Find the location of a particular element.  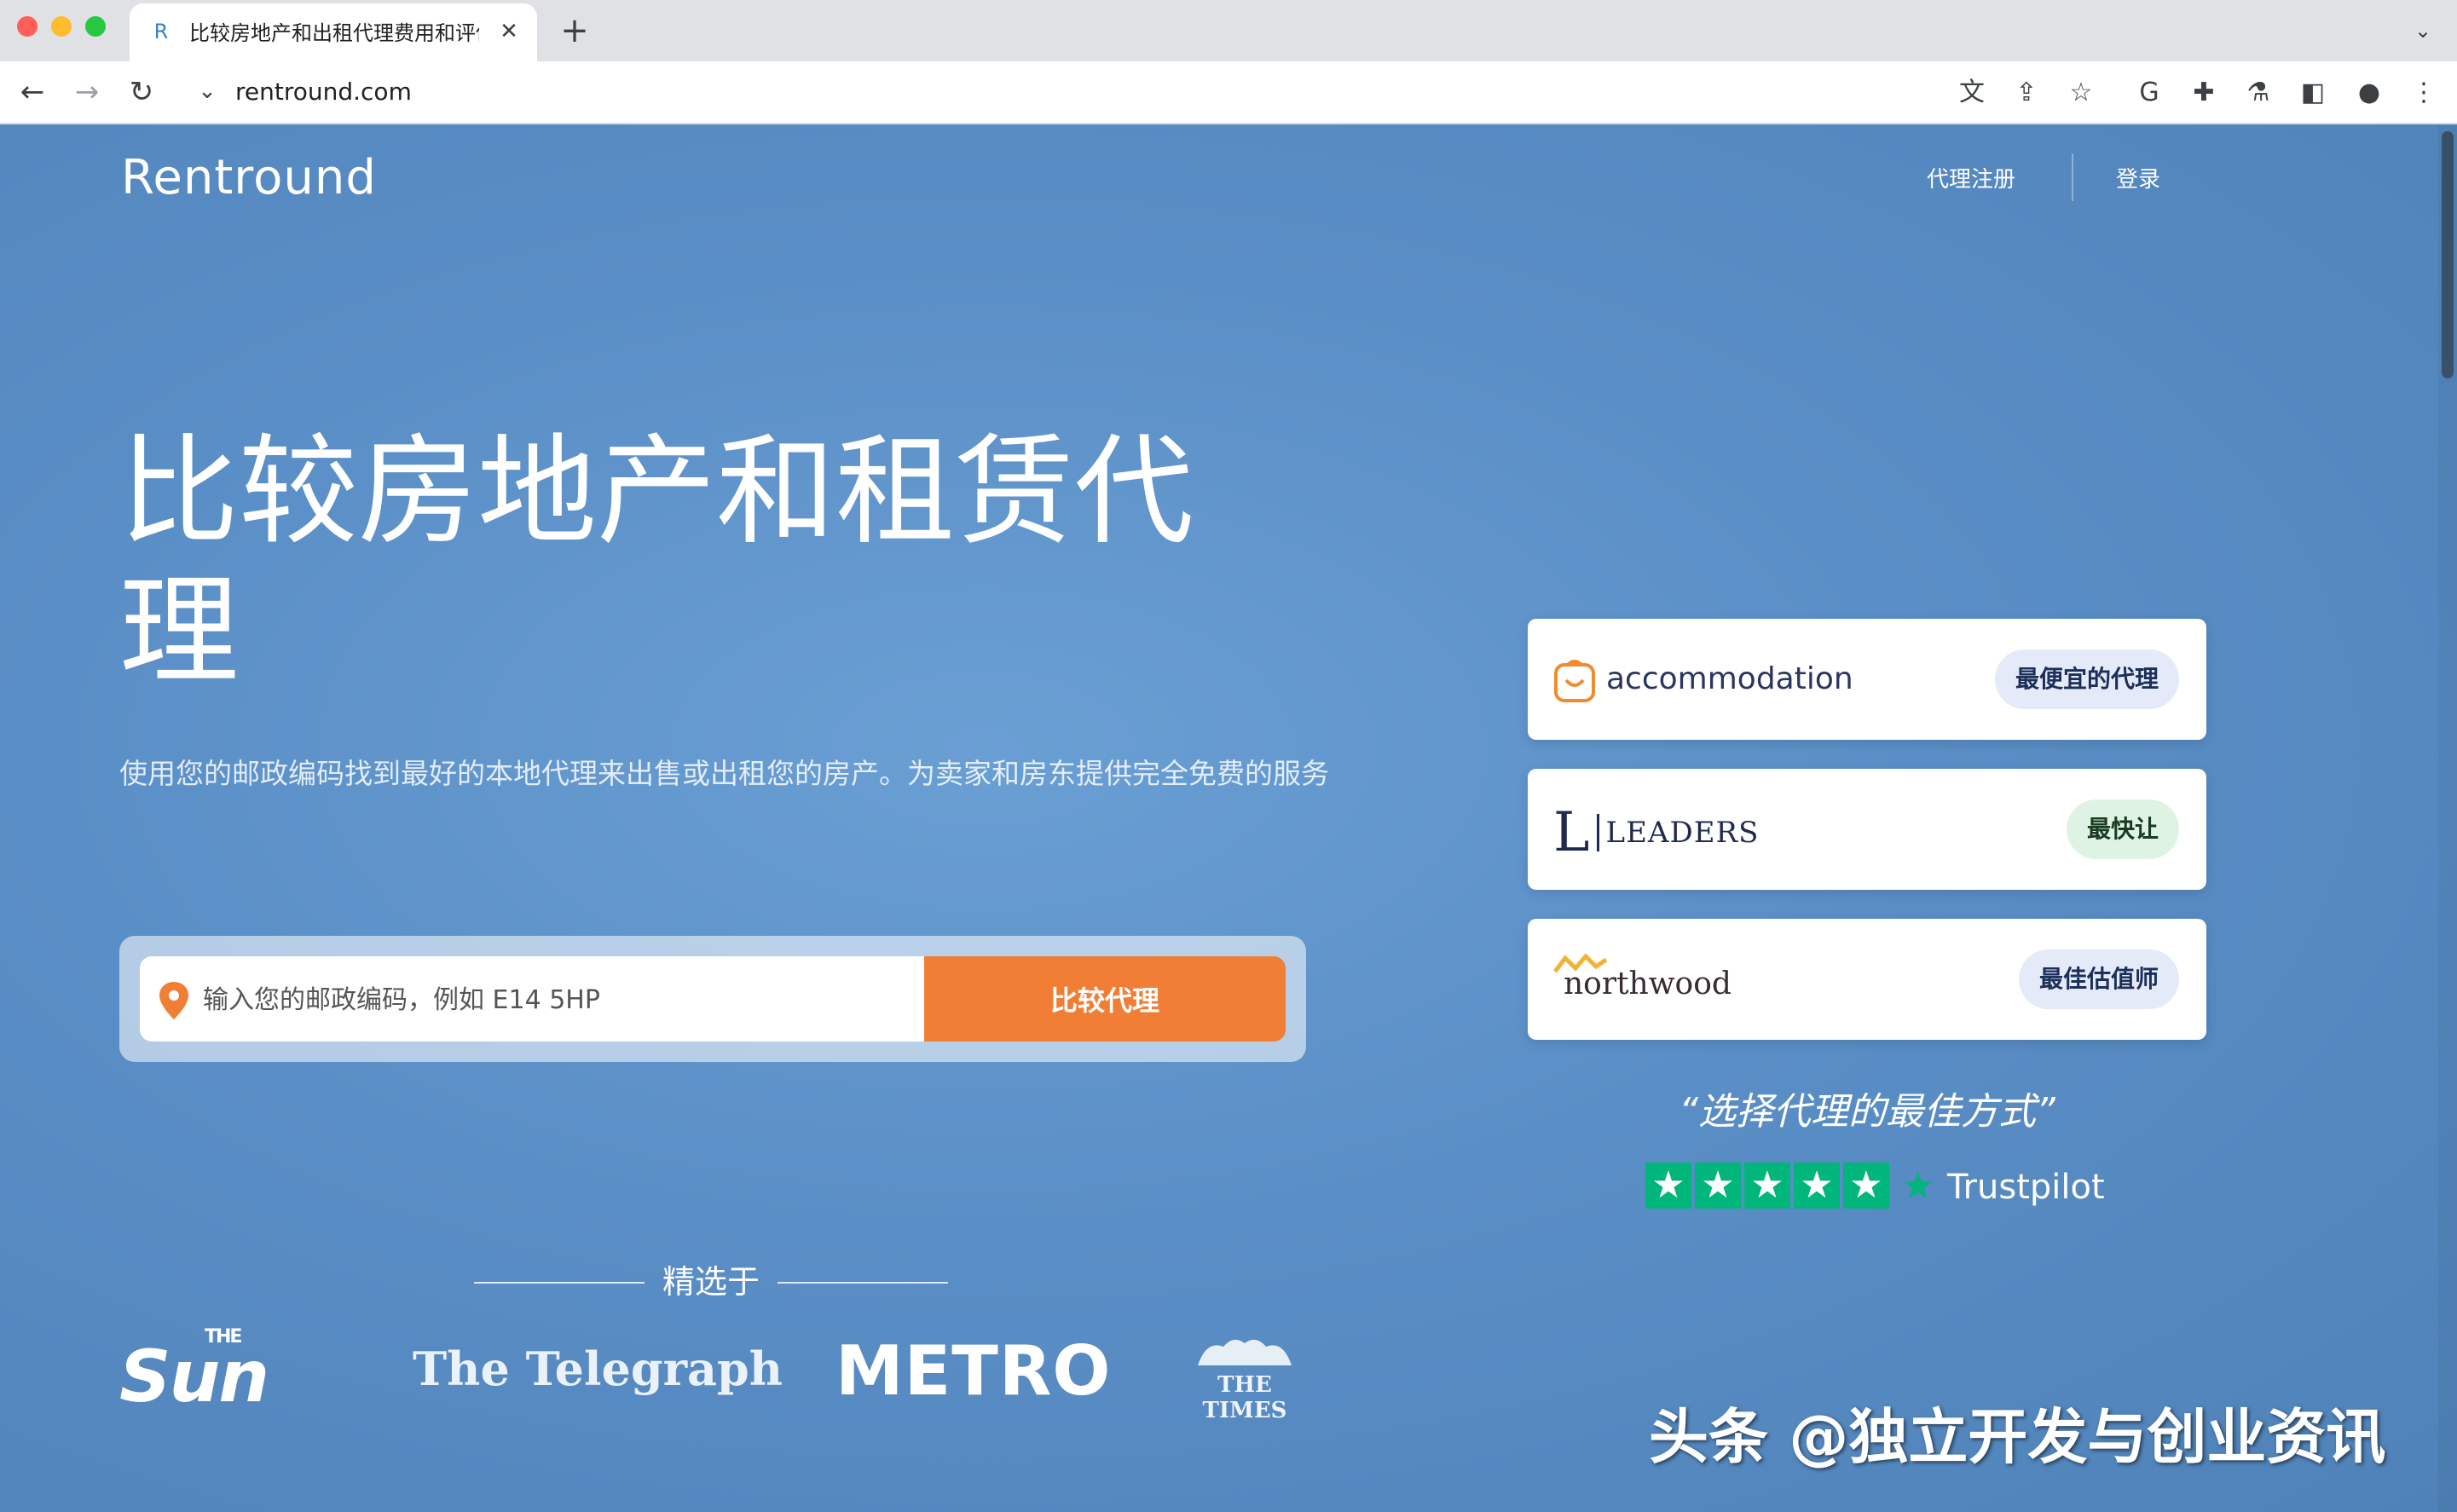

rentround-logo: Rentround is located at coordinates (249, 177).